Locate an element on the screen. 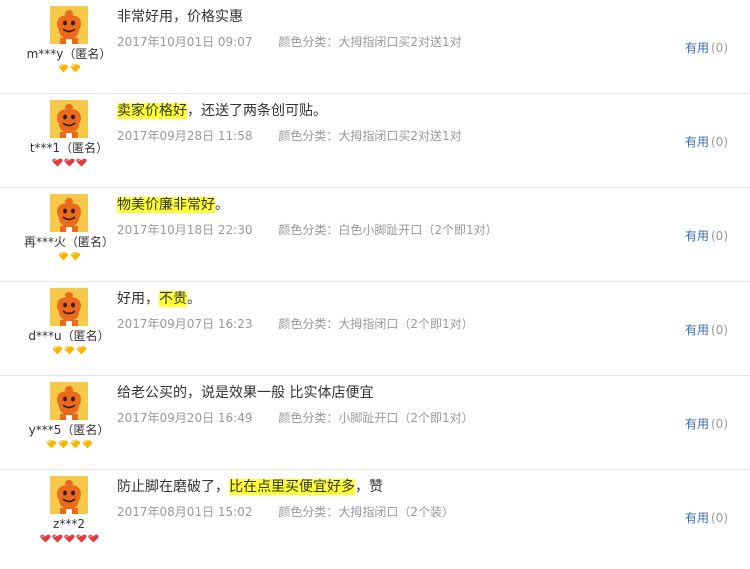 The image size is (750, 569). sku-category: 颜色分类：白色小脚趾开口（2个即1对） is located at coordinates (388, 230).